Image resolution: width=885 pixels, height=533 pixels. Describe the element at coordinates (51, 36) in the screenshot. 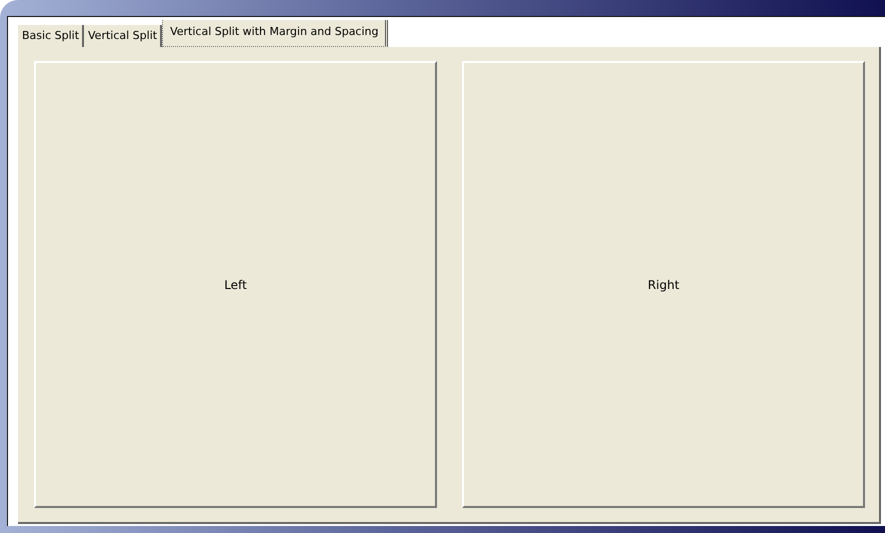

I see `tab: Basic Split` at that location.